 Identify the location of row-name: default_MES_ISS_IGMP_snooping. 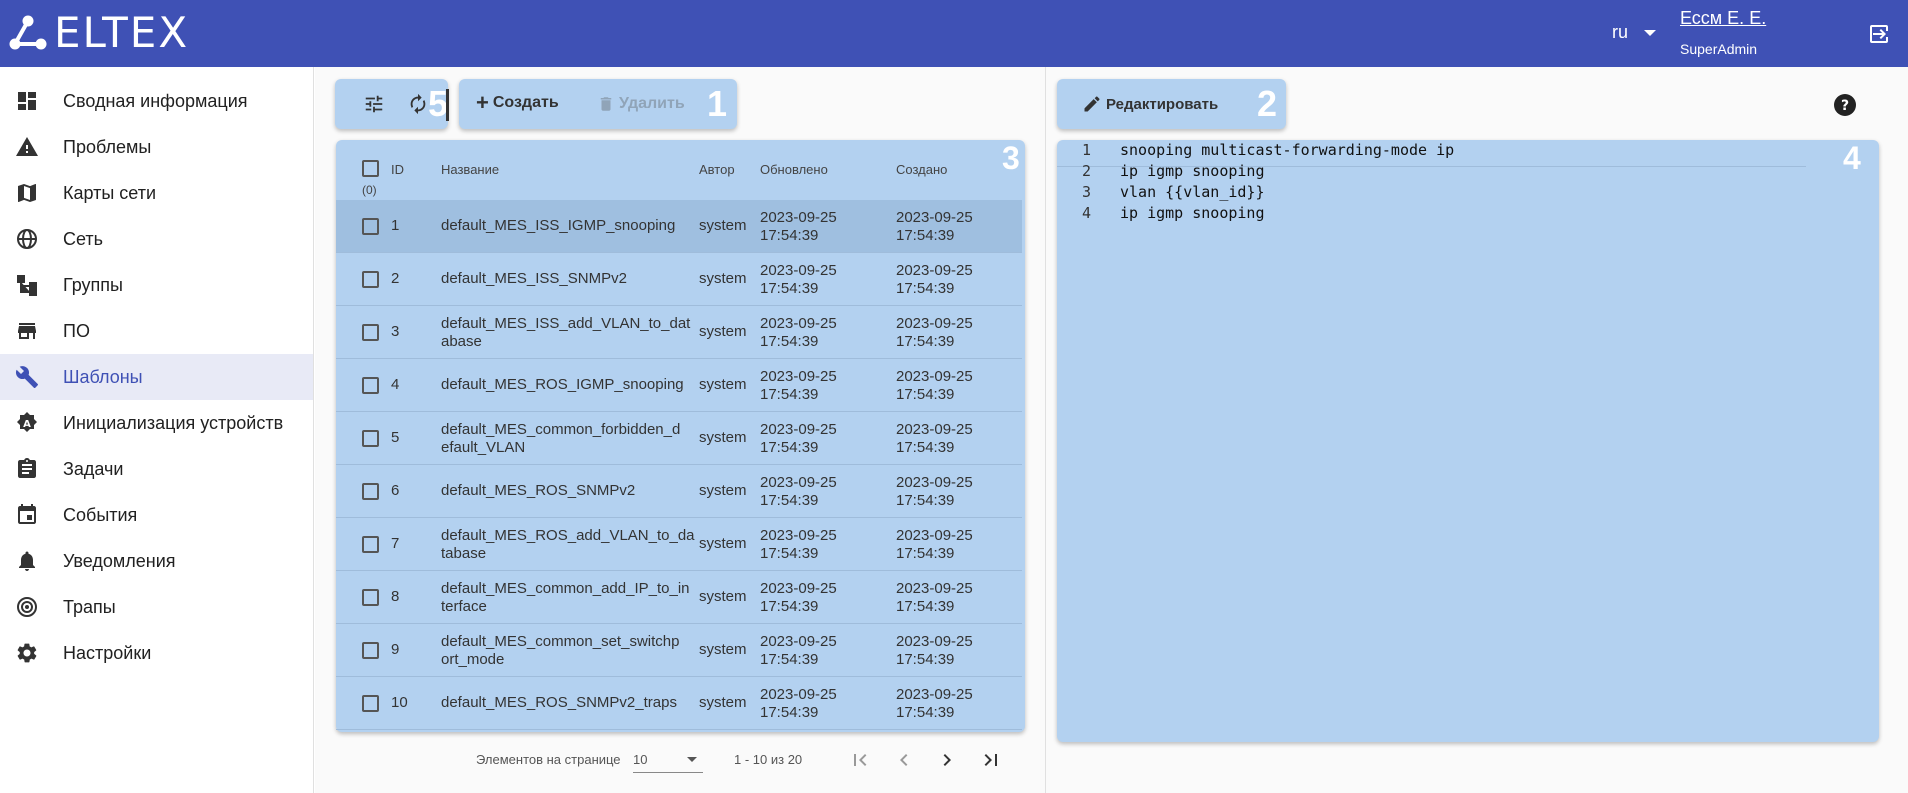
(558, 225).